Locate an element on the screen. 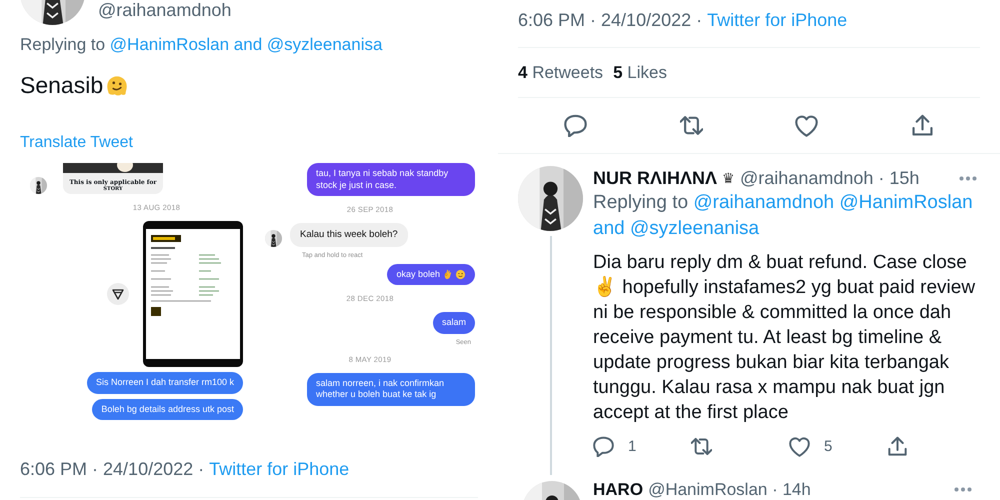  user-handle: @raihanamdnoh is located at coordinates (165, 10).